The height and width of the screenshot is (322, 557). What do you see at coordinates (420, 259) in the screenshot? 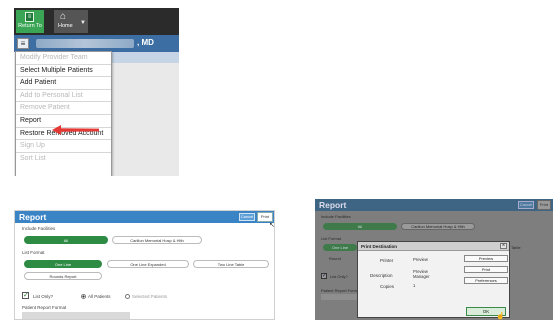
I see `printer-value: Preview` at bounding box center [420, 259].